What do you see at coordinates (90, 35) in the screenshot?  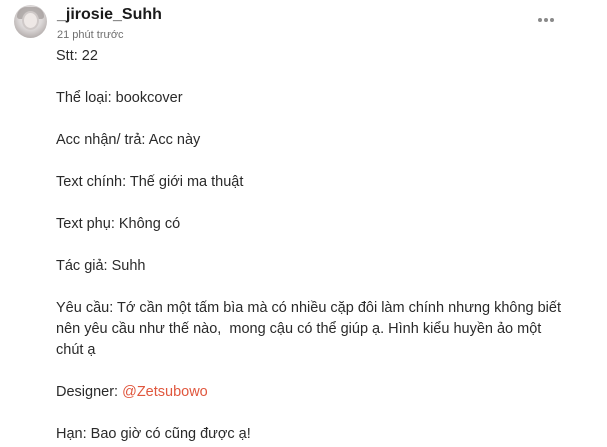 I see `post-timestamp: 21 phút trước` at bounding box center [90, 35].